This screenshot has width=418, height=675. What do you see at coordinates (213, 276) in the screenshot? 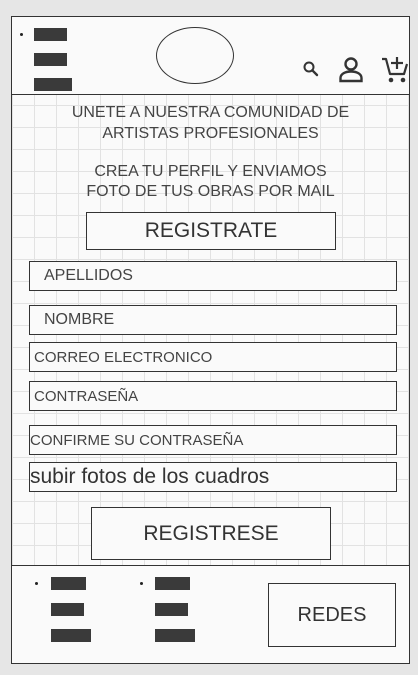
I see `apellidos-field: APELLIDOS` at bounding box center [213, 276].